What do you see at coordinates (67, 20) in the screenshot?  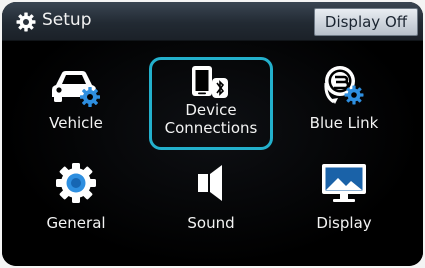 I see `page-title: Setup` at bounding box center [67, 20].